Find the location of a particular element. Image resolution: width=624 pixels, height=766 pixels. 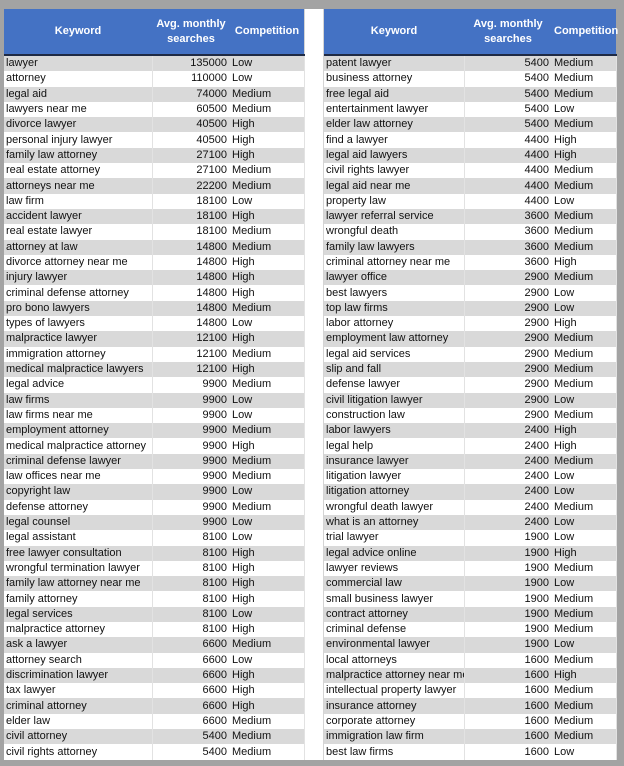

keyword-cell: business attorney is located at coordinates (394, 79).